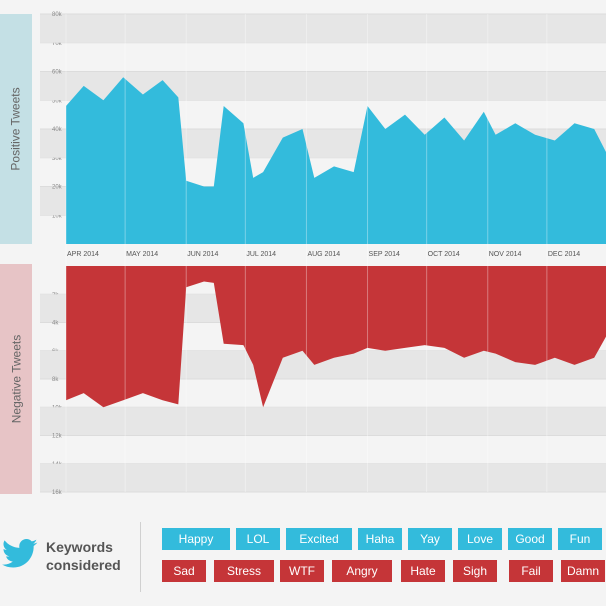 This screenshot has width=606, height=606. I want to click on keyword-positive: LOL, so click(258, 539).